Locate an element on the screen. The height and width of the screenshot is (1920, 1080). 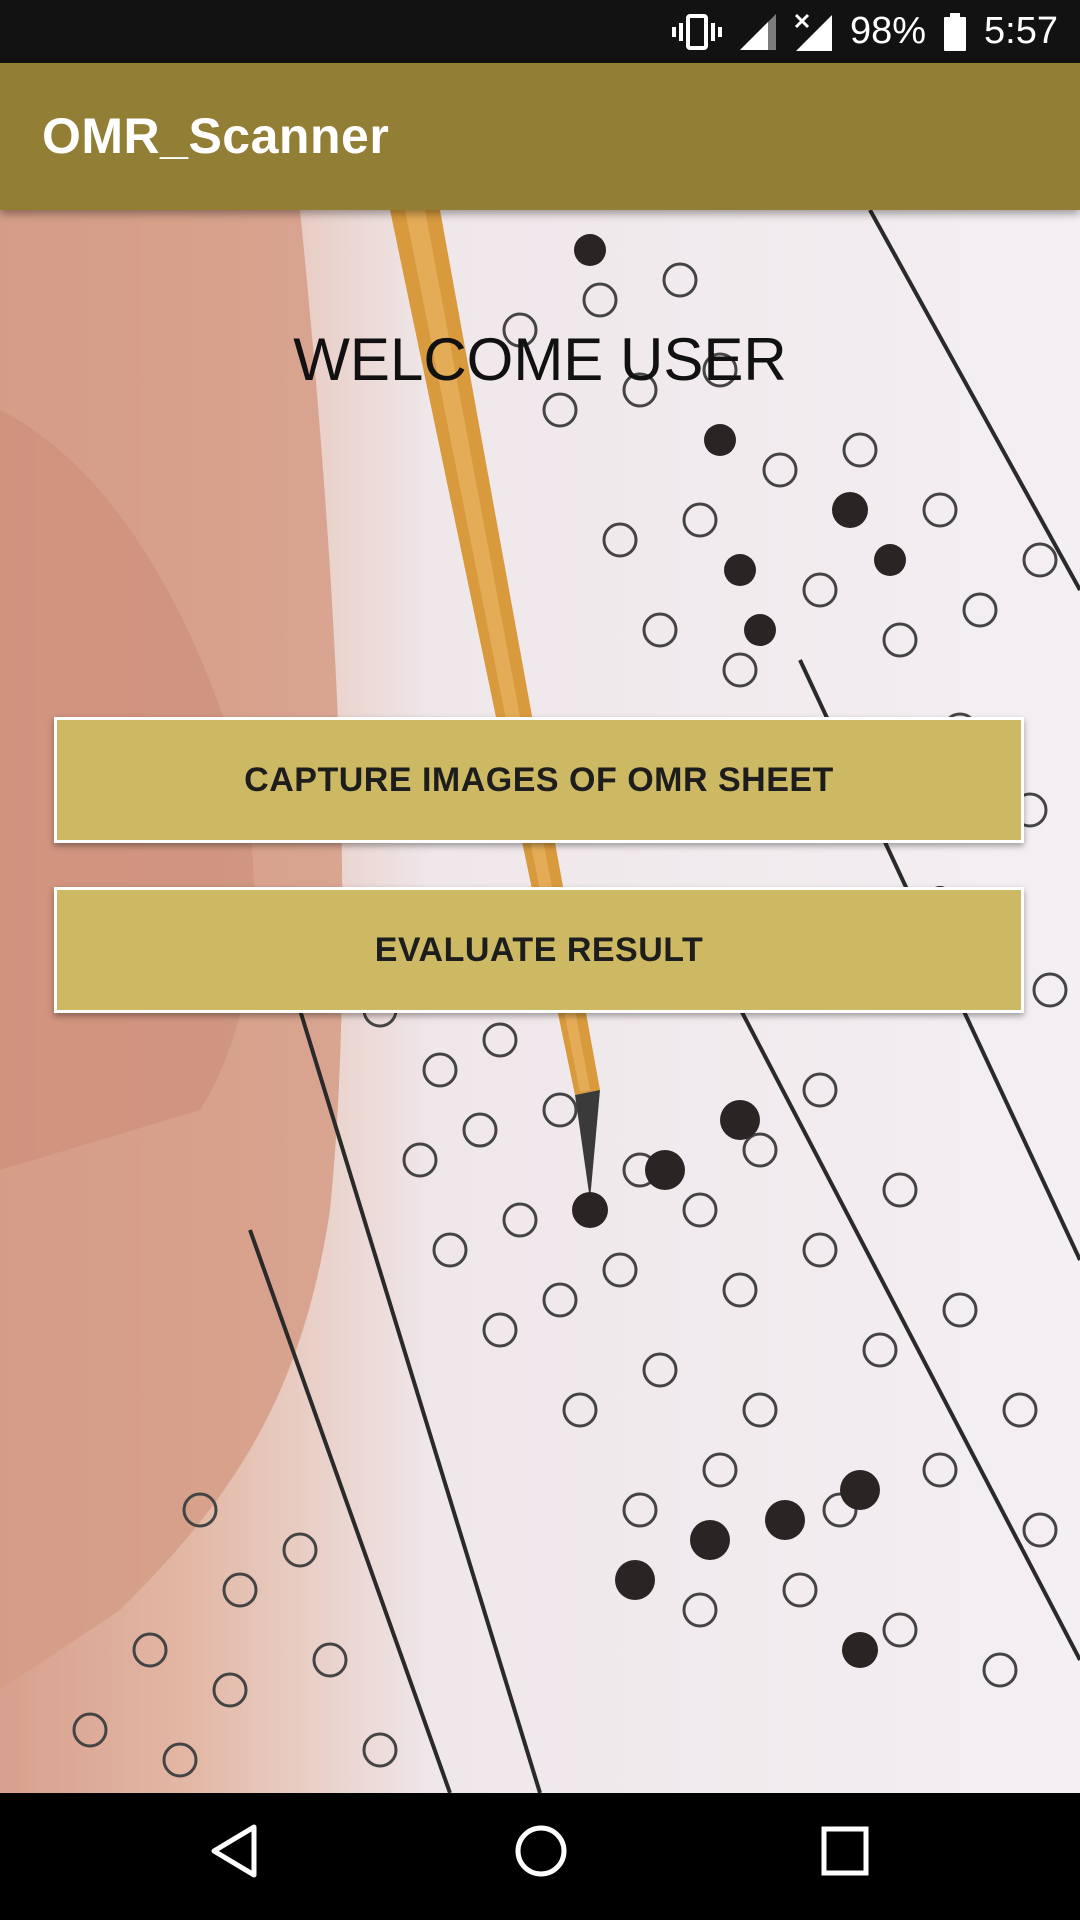
home-icon is located at coordinates (541, 1853).